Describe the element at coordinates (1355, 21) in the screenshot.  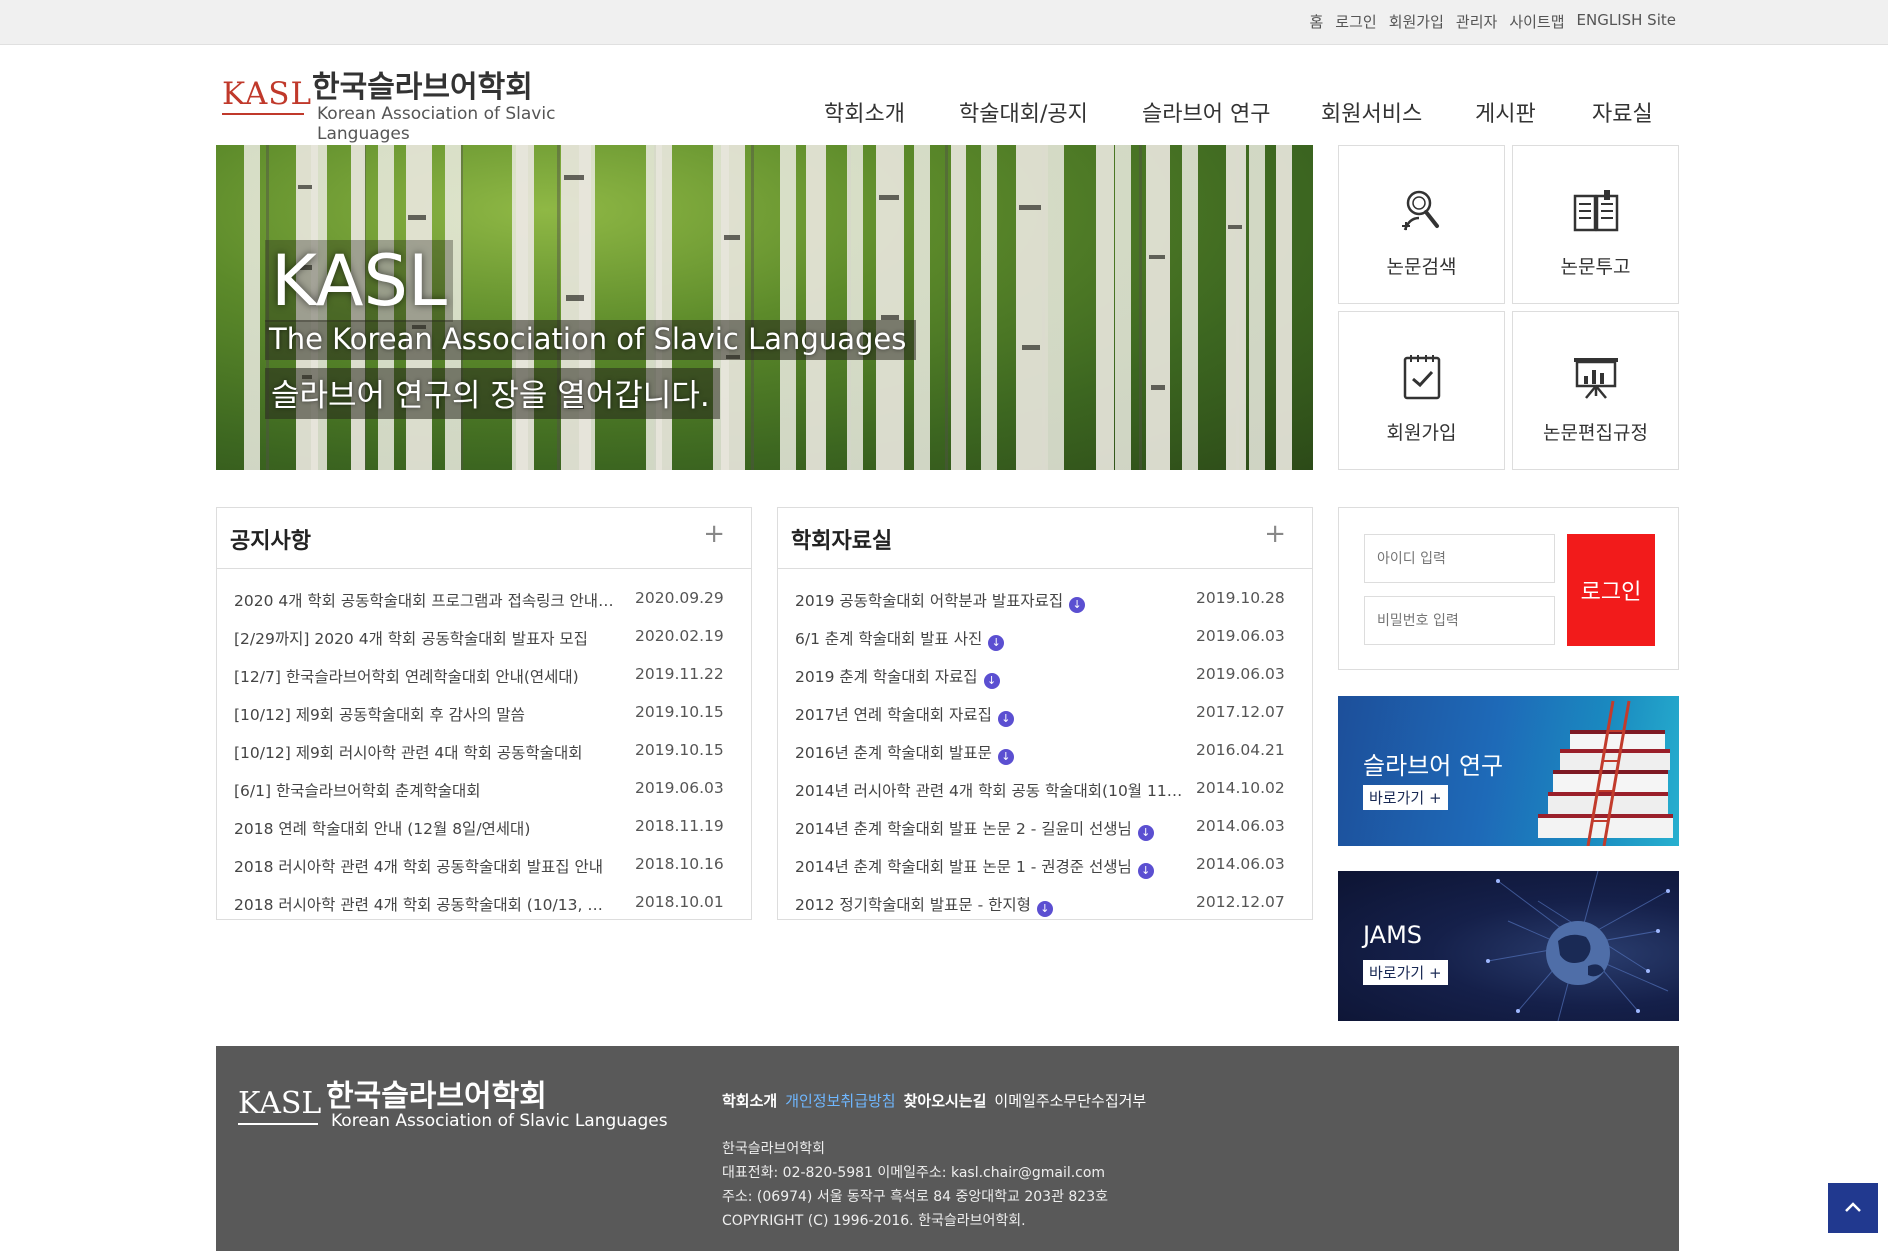
I see `login-link: 로그인` at that location.